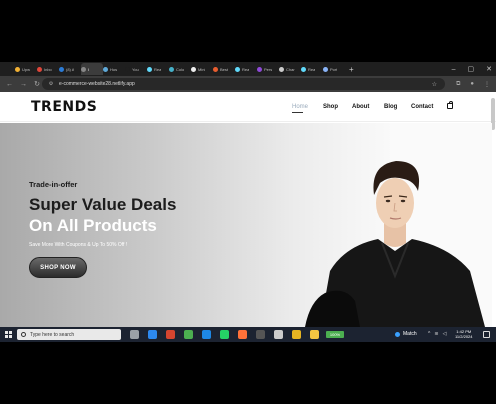  Describe the element at coordinates (330, 107) in the screenshot. I see `nav-shop: Shop` at that location.